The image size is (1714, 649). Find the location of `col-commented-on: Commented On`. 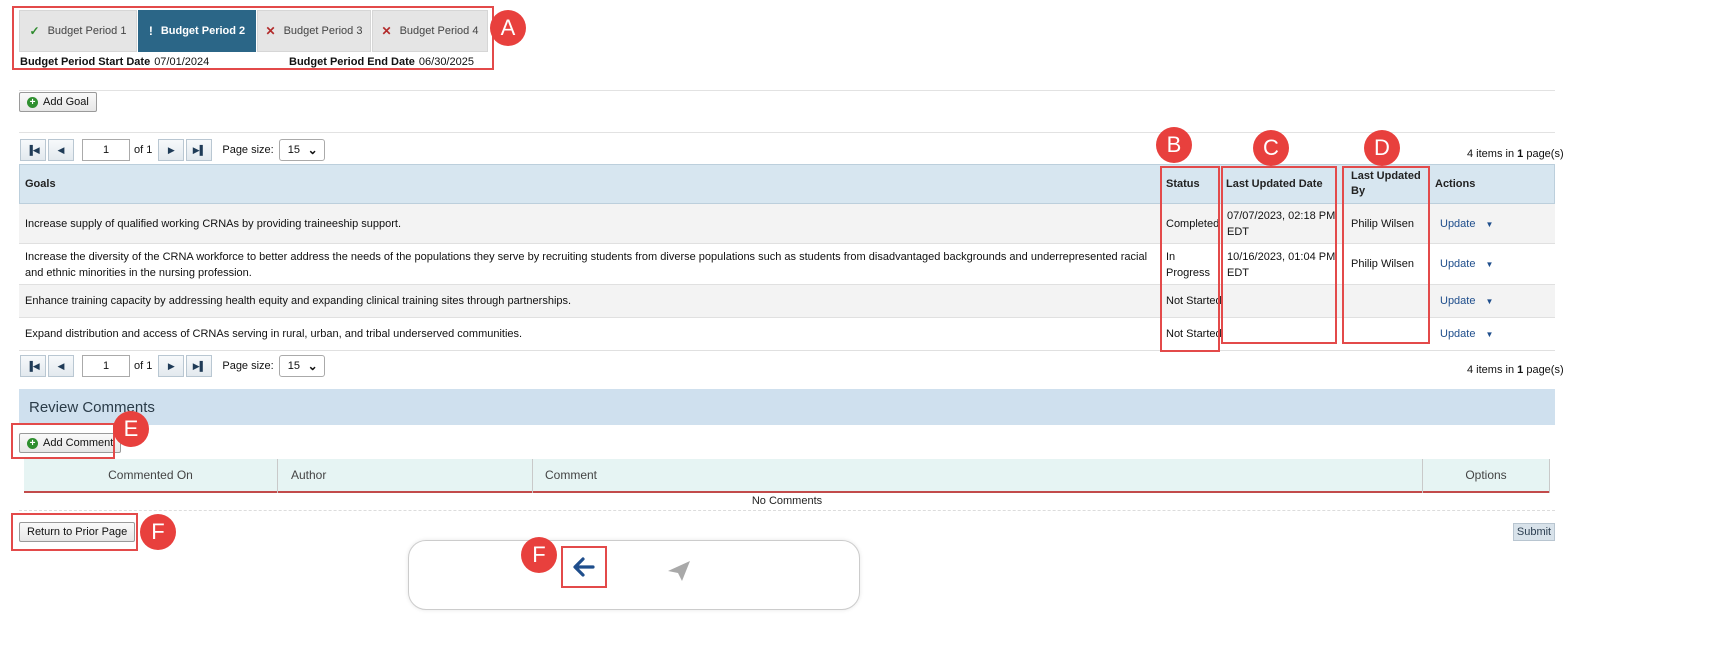

col-commented-on: Commented On is located at coordinates (150, 476).